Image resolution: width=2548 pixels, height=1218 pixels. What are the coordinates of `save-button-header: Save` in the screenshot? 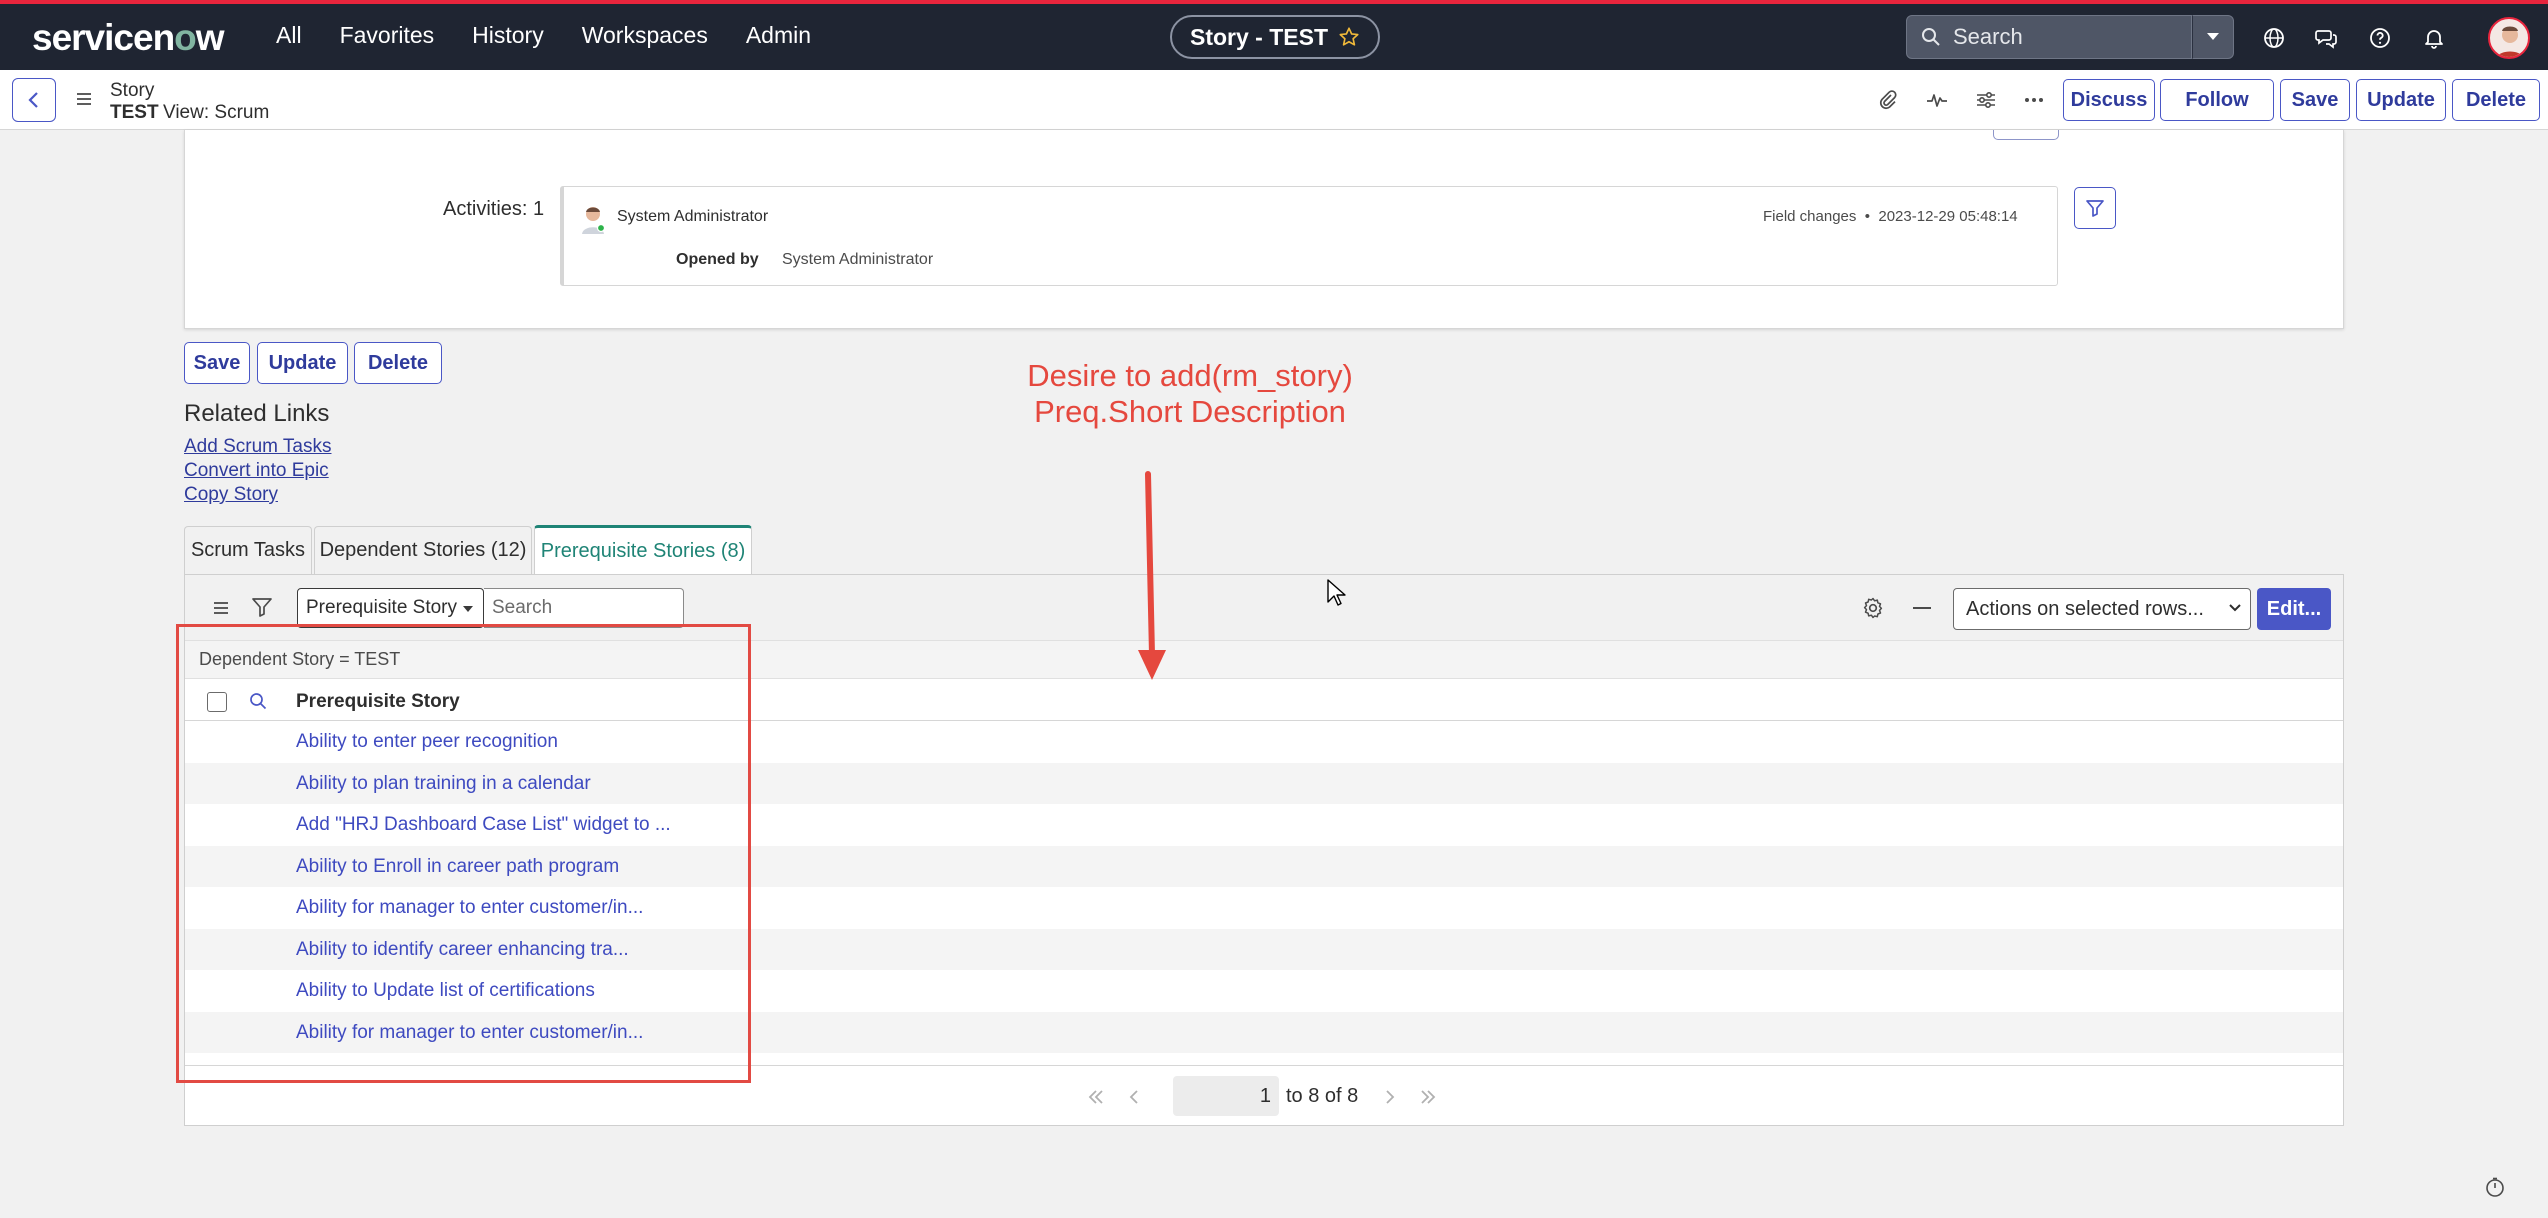 It's located at (2315, 100).